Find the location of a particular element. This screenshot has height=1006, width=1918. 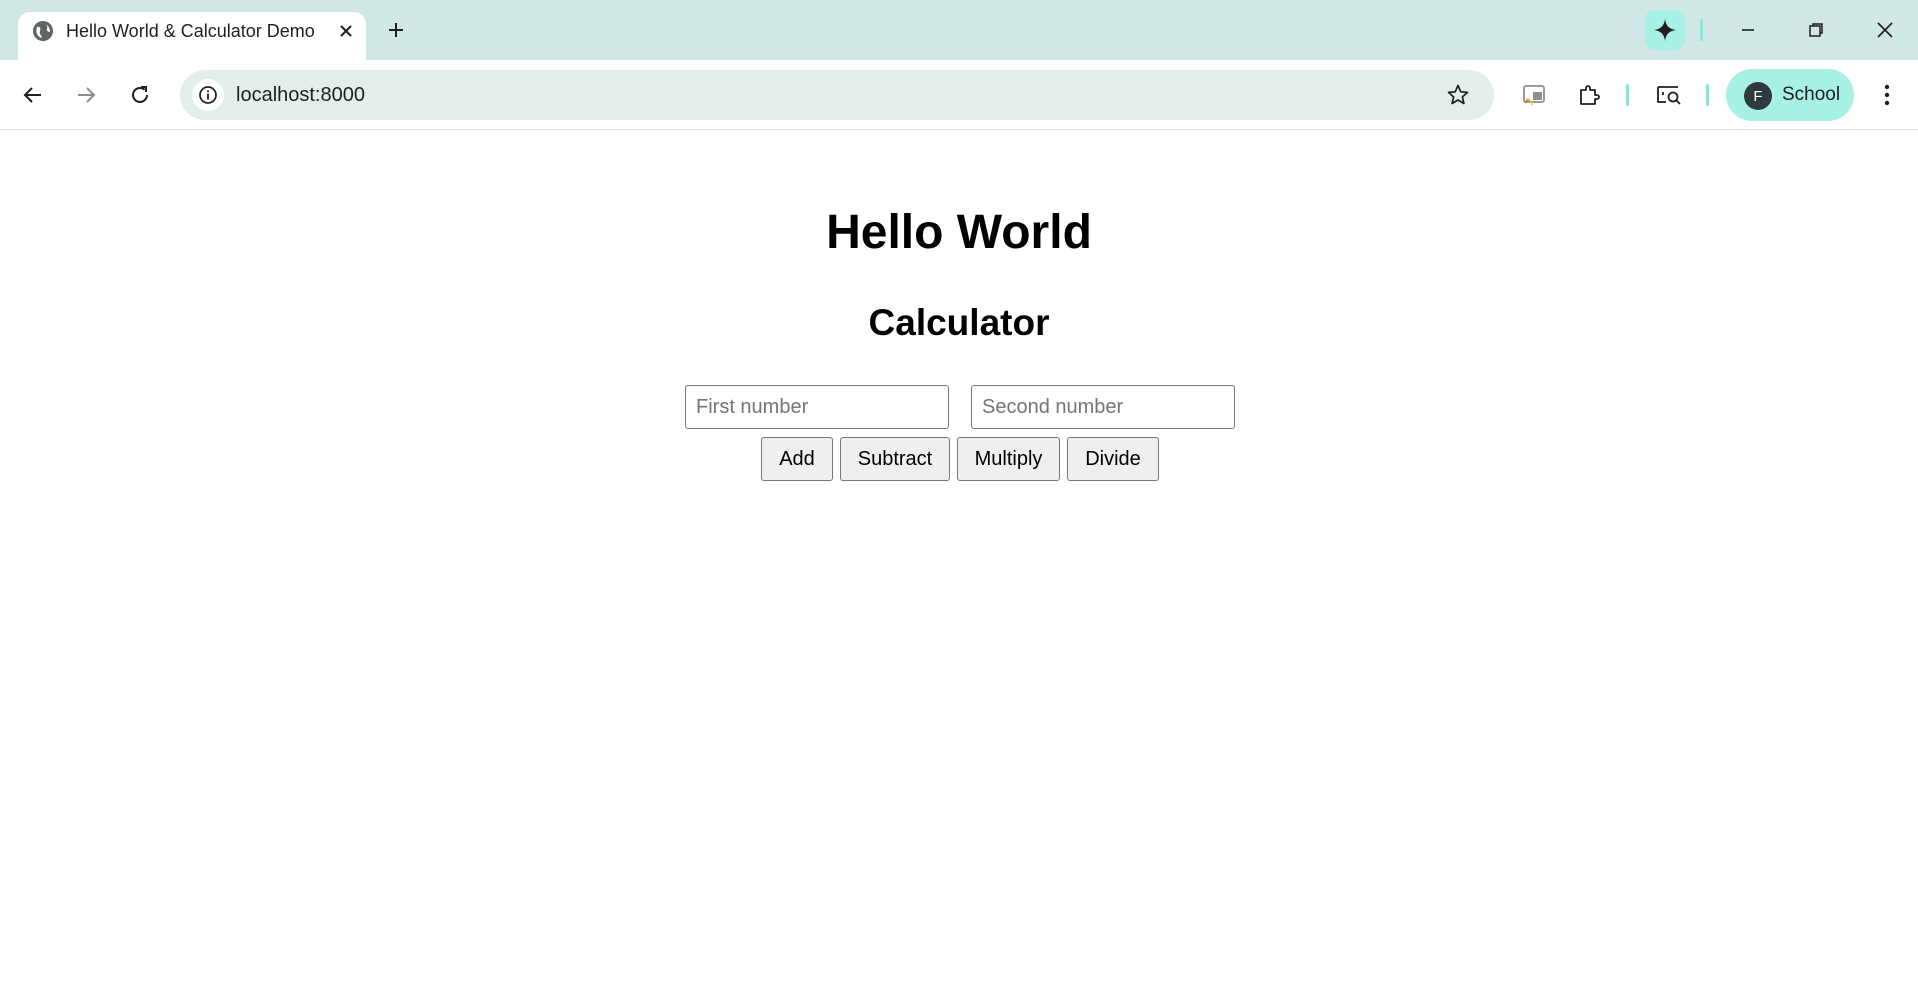

add-button: Add is located at coordinates (797, 459).